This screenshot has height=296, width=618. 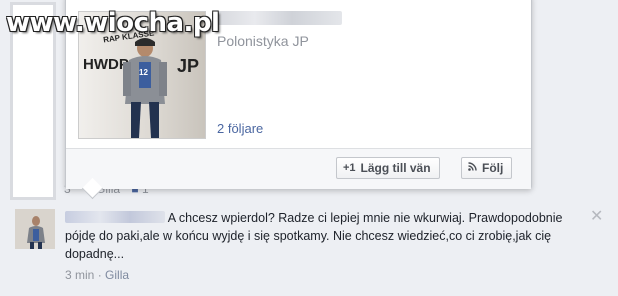 What do you see at coordinates (143, 72) in the screenshot?
I see `shirt-number: 12` at bounding box center [143, 72].